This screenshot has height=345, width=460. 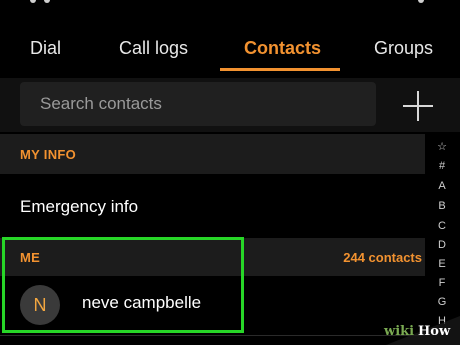 I want to click on watermark-how: How, so click(x=434, y=331).